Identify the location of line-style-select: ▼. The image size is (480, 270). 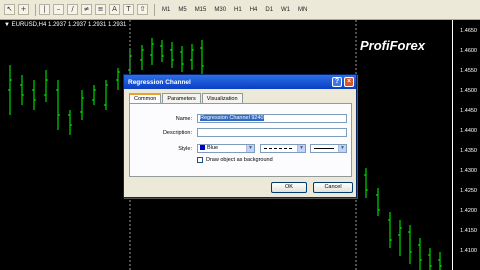
(283, 148).